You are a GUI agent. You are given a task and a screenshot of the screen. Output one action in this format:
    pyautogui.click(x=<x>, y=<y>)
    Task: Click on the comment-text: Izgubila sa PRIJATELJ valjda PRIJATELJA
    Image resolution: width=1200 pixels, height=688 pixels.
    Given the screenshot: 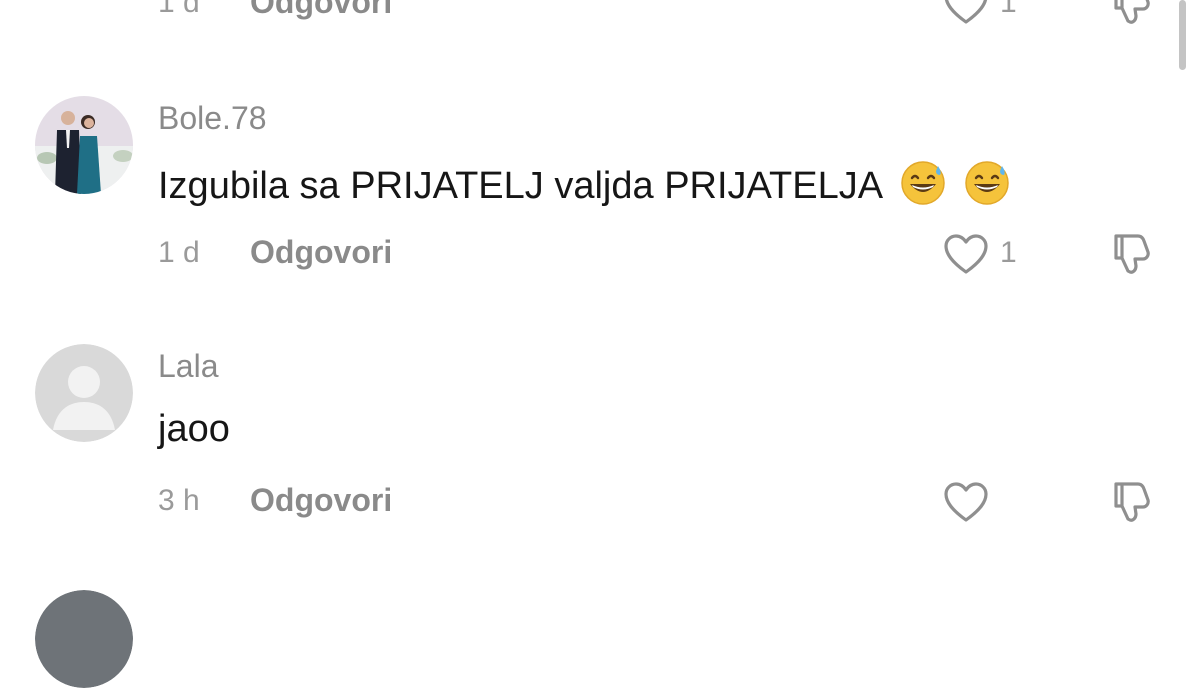 What is the action you would take?
    pyautogui.click(x=584, y=184)
    